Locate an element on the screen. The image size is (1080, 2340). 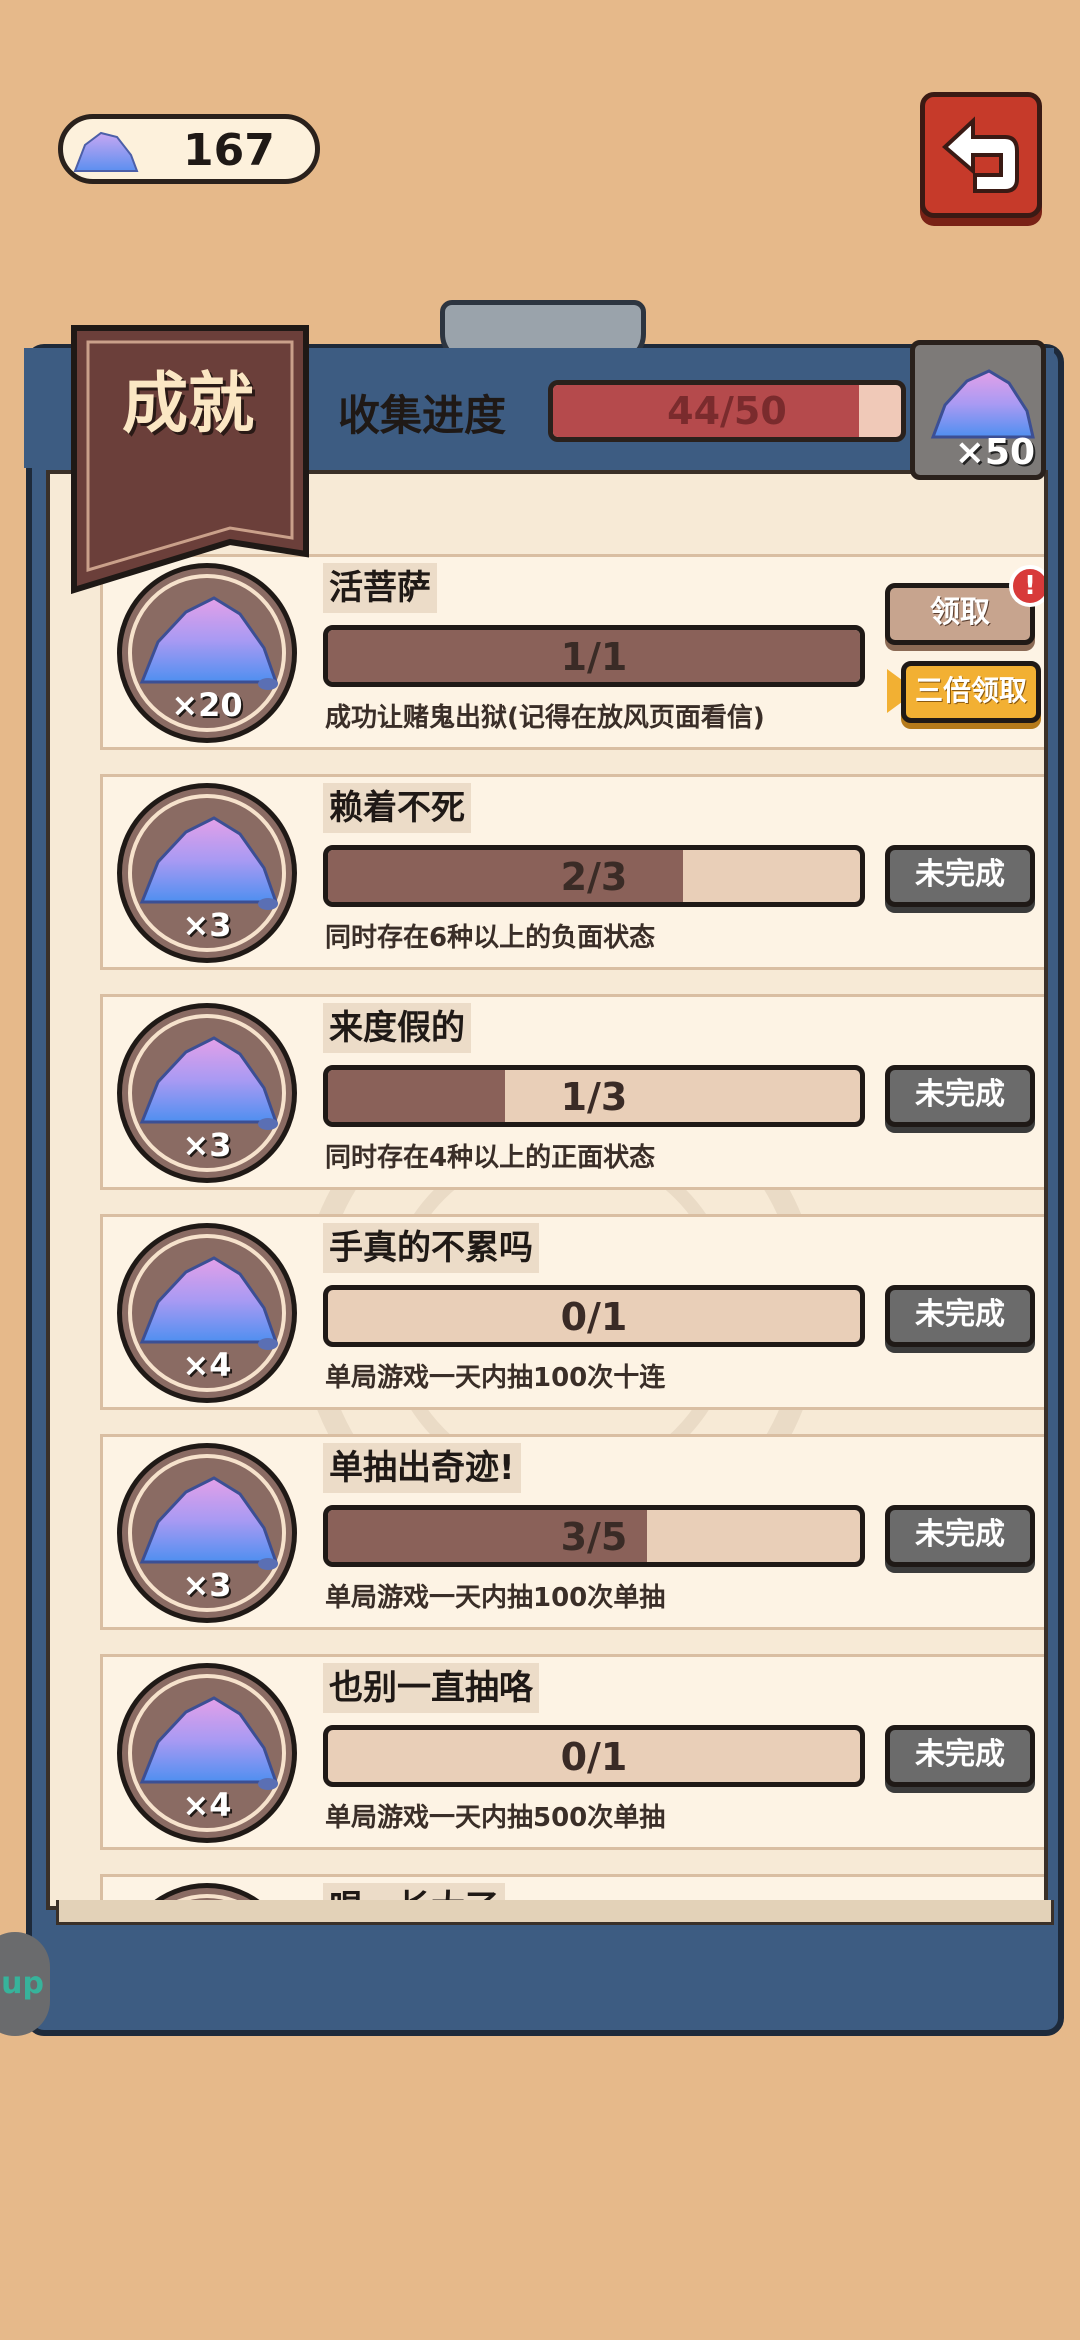
currency-display: 167 is located at coordinates (189, 149).